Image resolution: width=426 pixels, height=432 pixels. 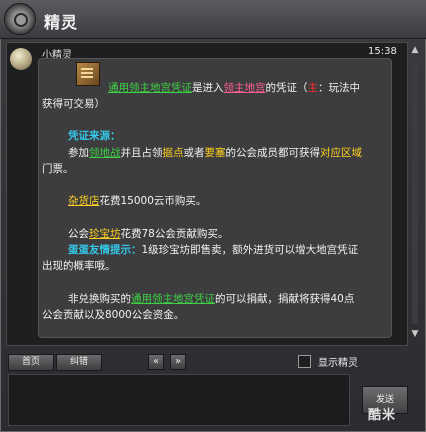 What do you see at coordinates (137, 201) in the screenshot?
I see `message-line-6: 杂货店花费15000云币购买。` at bounding box center [137, 201].